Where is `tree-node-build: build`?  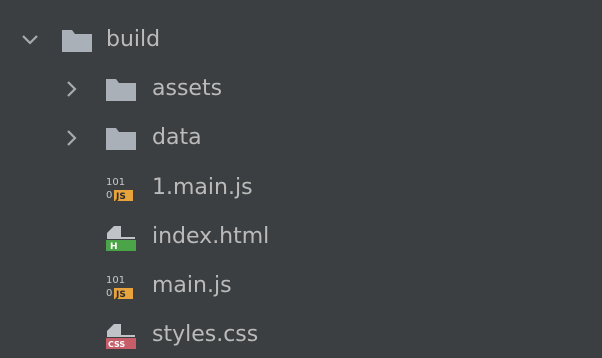 tree-node-build: build is located at coordinates (301, 40).